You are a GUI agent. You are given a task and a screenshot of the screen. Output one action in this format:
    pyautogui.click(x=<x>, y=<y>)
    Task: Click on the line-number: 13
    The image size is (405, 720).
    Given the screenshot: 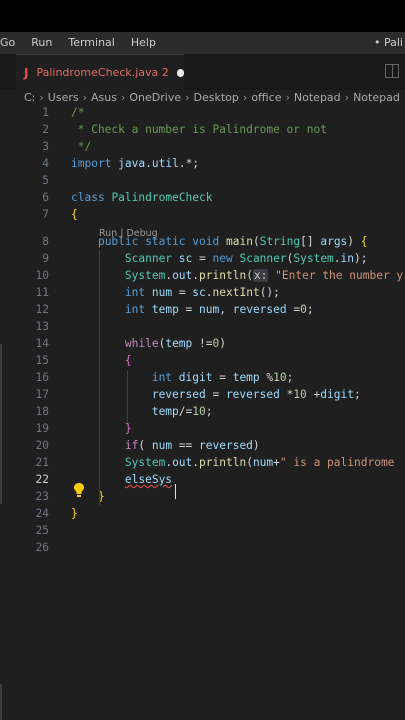 What is the action you would take?
    pyautogui.click(x=42, y=326)
    